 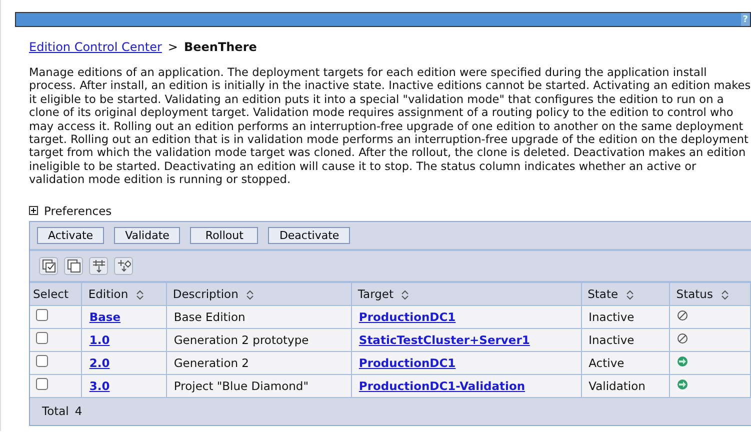 I want to click on edition-link: 1.0, so click(x=99, y=339).